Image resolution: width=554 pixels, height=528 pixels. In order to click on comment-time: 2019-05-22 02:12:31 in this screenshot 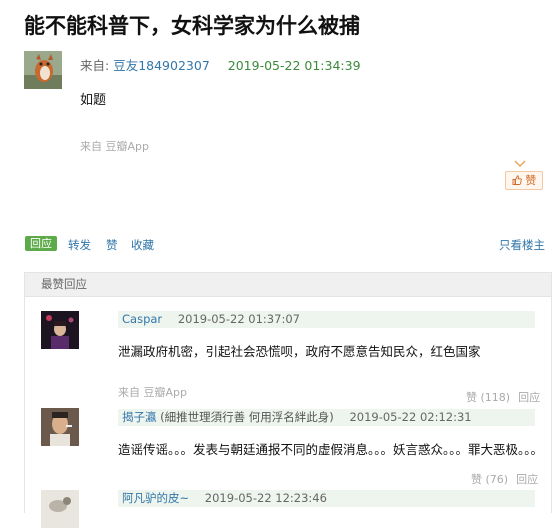, I will do `click(410, 417)`.